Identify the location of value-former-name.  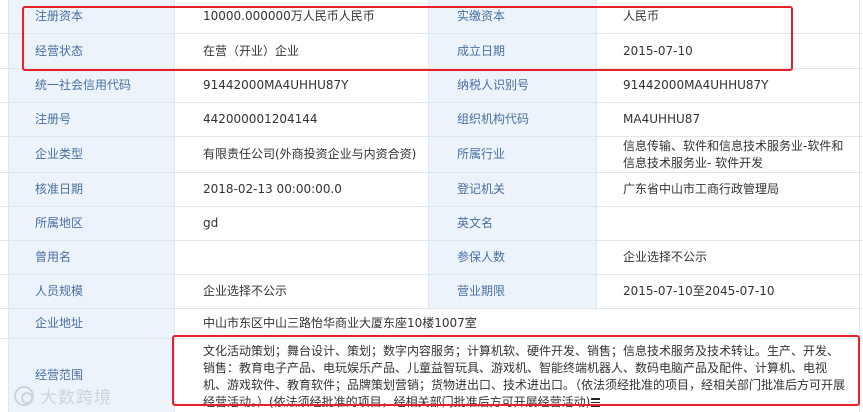
(302, 257).